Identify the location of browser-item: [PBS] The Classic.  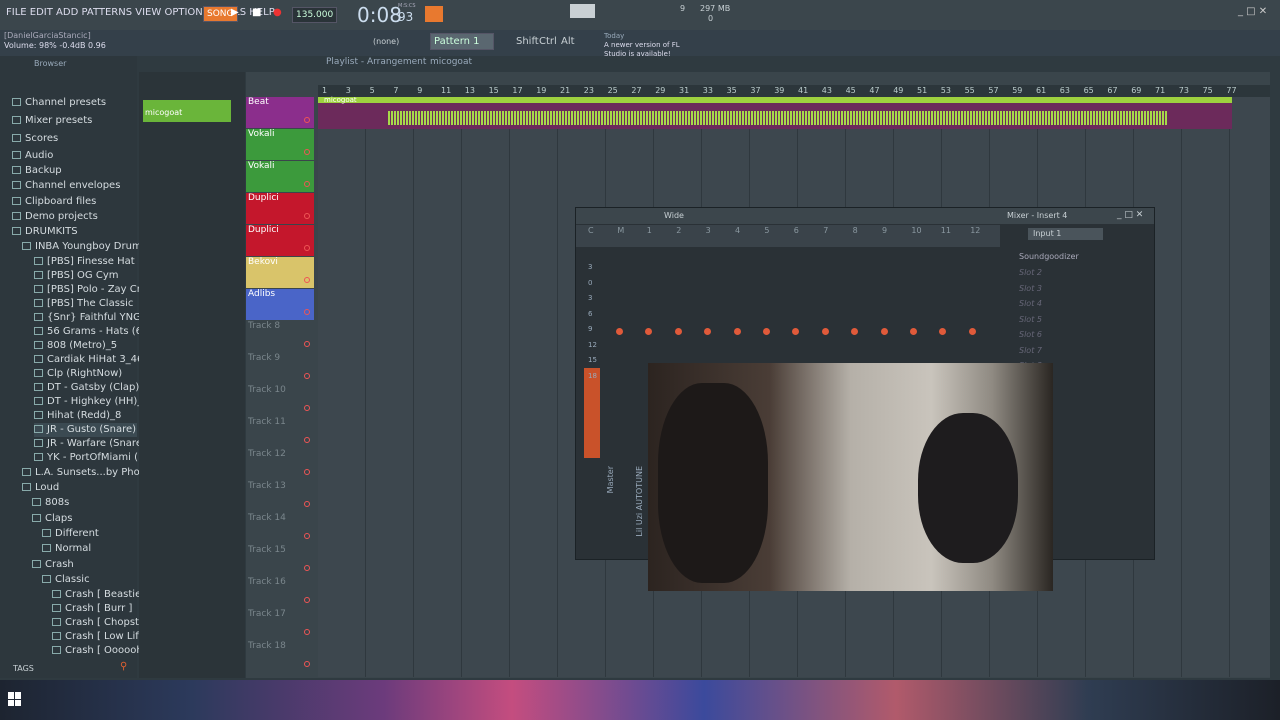
(85, 304).